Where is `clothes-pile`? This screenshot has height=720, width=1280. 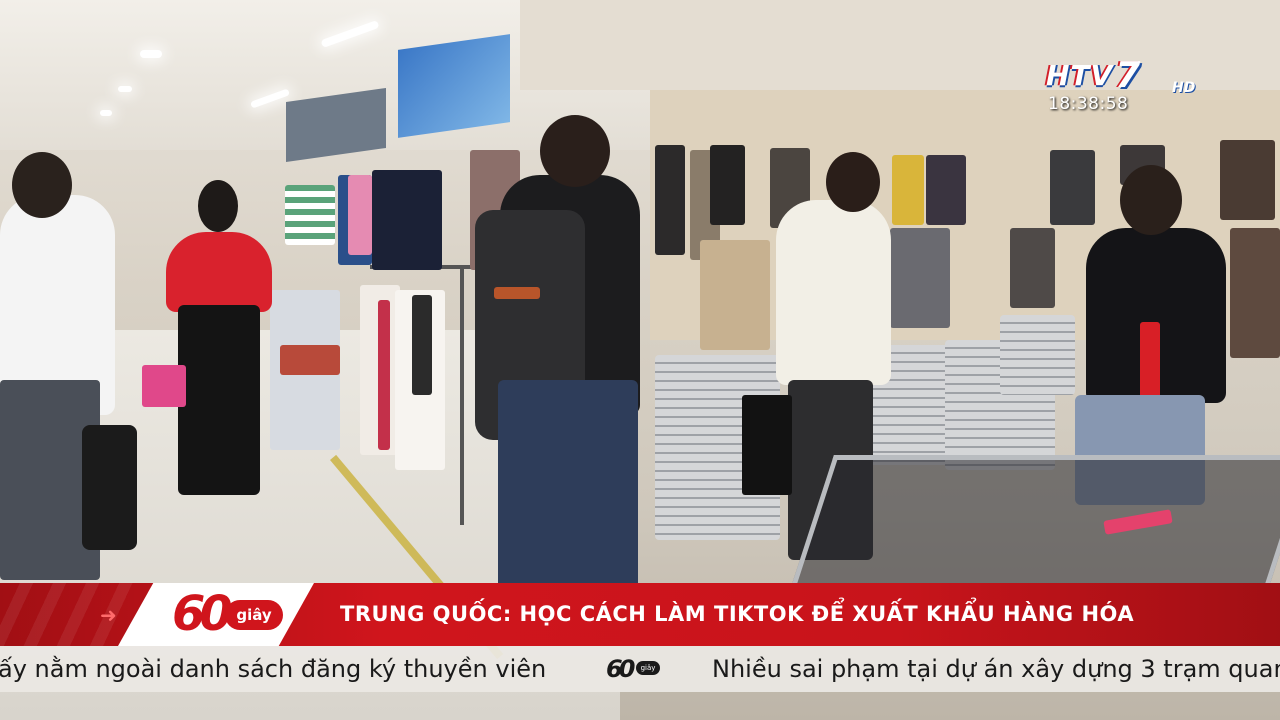 clothes-pile is located at coordinates (310, 360).